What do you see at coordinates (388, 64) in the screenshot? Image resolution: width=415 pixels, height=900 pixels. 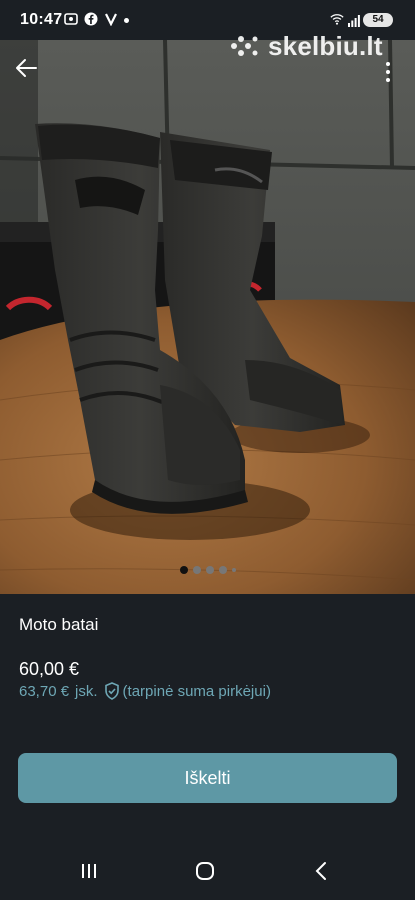 I see `more-vert-icon` at bounding box center [388, 64].